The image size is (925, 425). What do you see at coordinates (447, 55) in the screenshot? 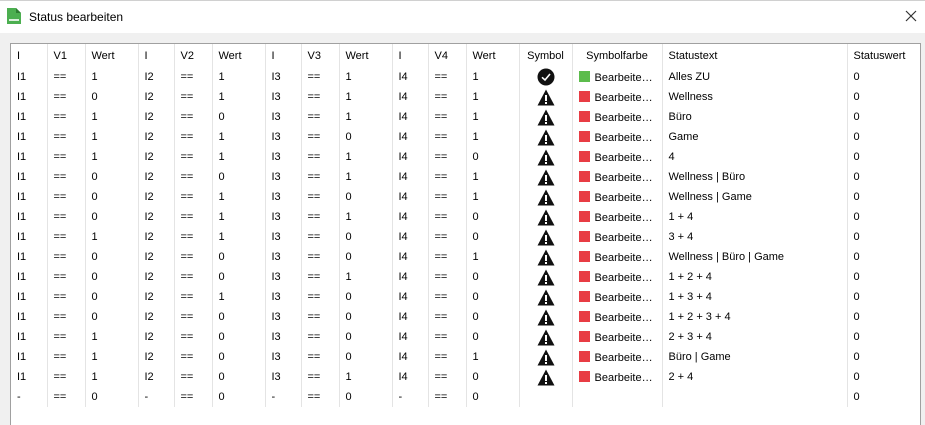
I see `column-header-v4: V4` at bounding box center [447, 55].